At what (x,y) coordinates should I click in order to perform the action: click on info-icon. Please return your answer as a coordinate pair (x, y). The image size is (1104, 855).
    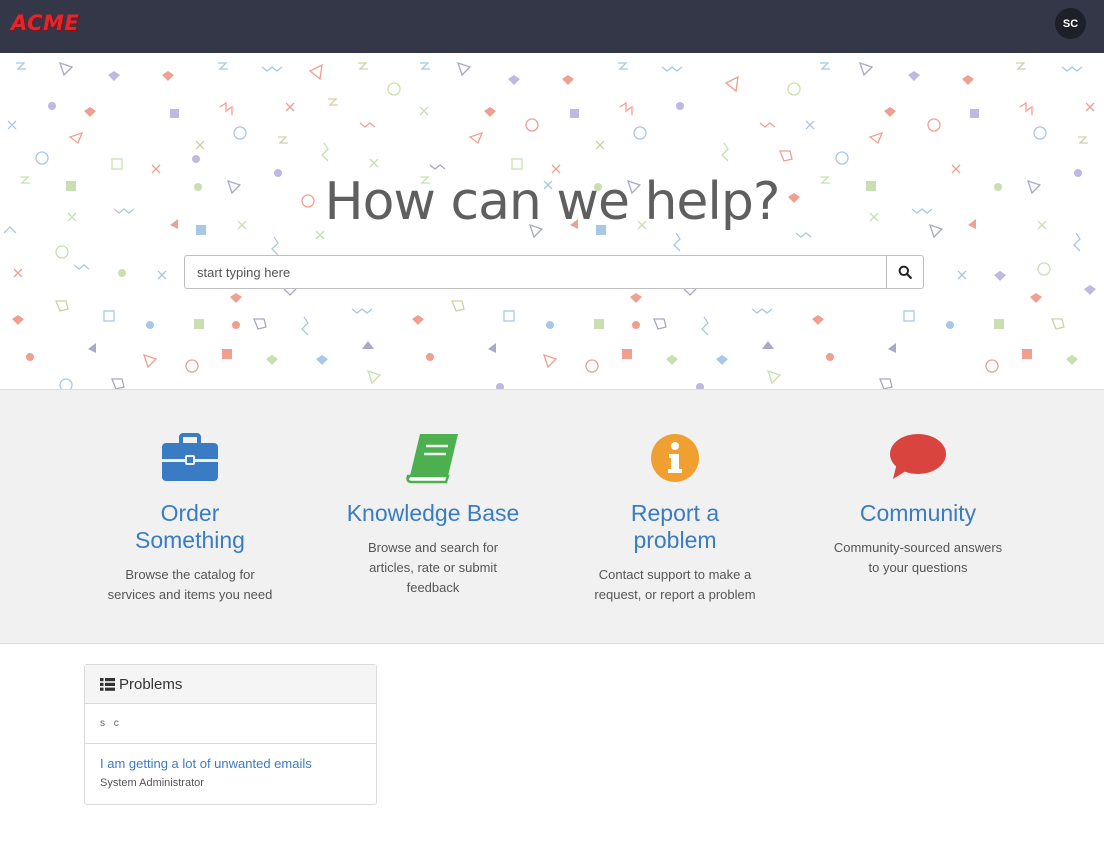
    Looking at the image, I should click on (675, 458).